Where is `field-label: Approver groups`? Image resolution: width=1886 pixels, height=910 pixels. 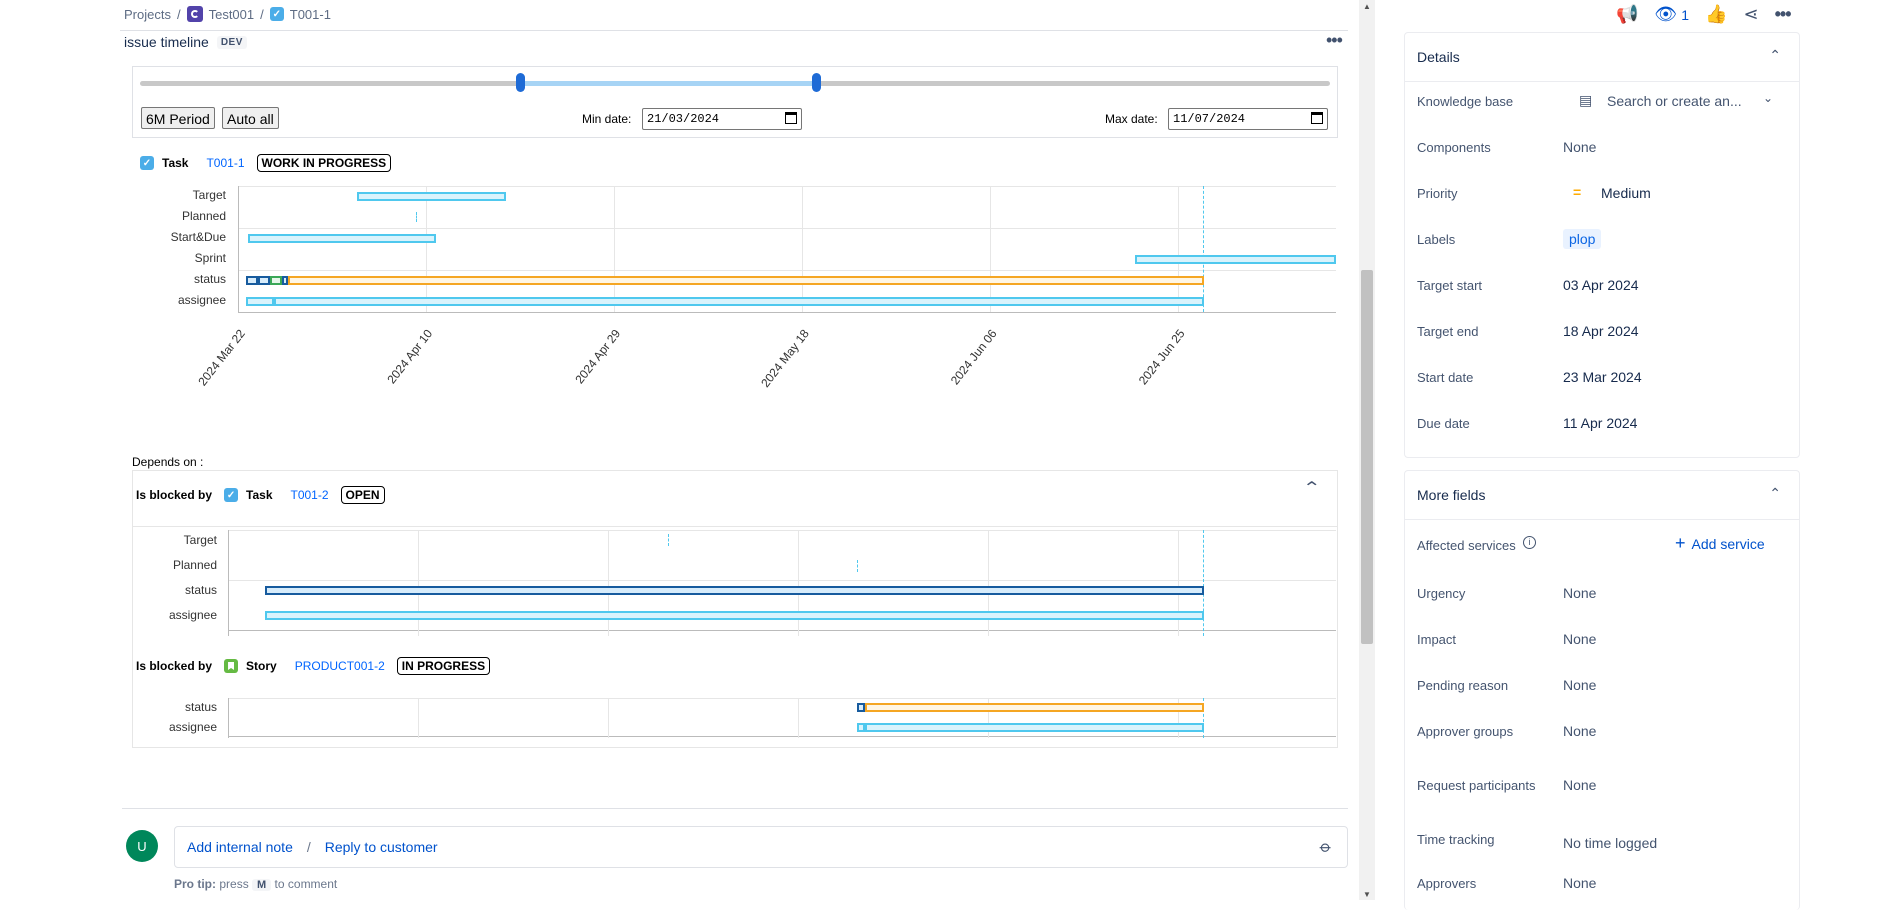 field-label: Approver groups is located at coordinates (1465, 731).